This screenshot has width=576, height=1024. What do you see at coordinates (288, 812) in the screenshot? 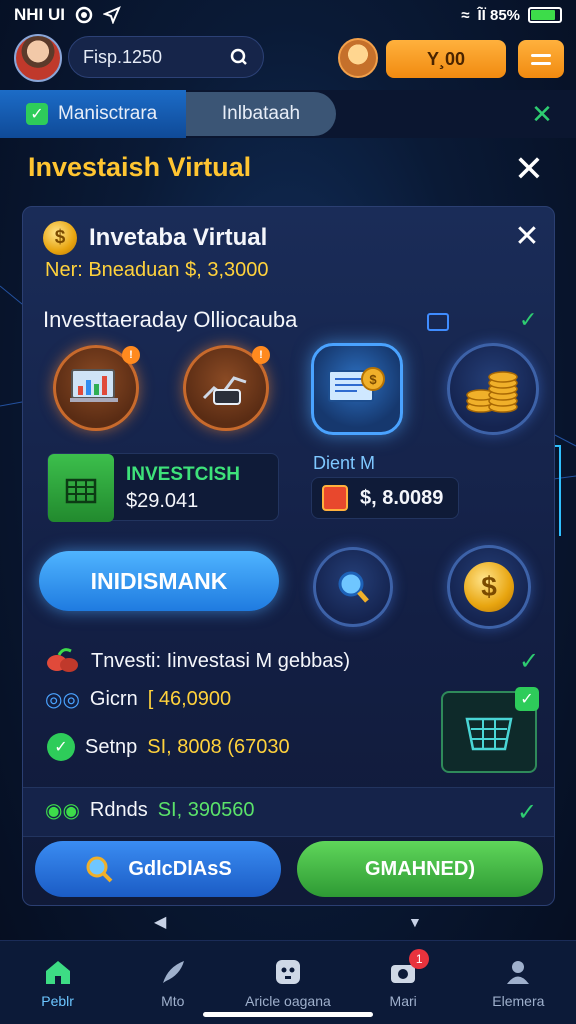
I see `rounds-row: ◉◉ Rdnds SI, 390560 ✓` at bounding box center [288, 812].